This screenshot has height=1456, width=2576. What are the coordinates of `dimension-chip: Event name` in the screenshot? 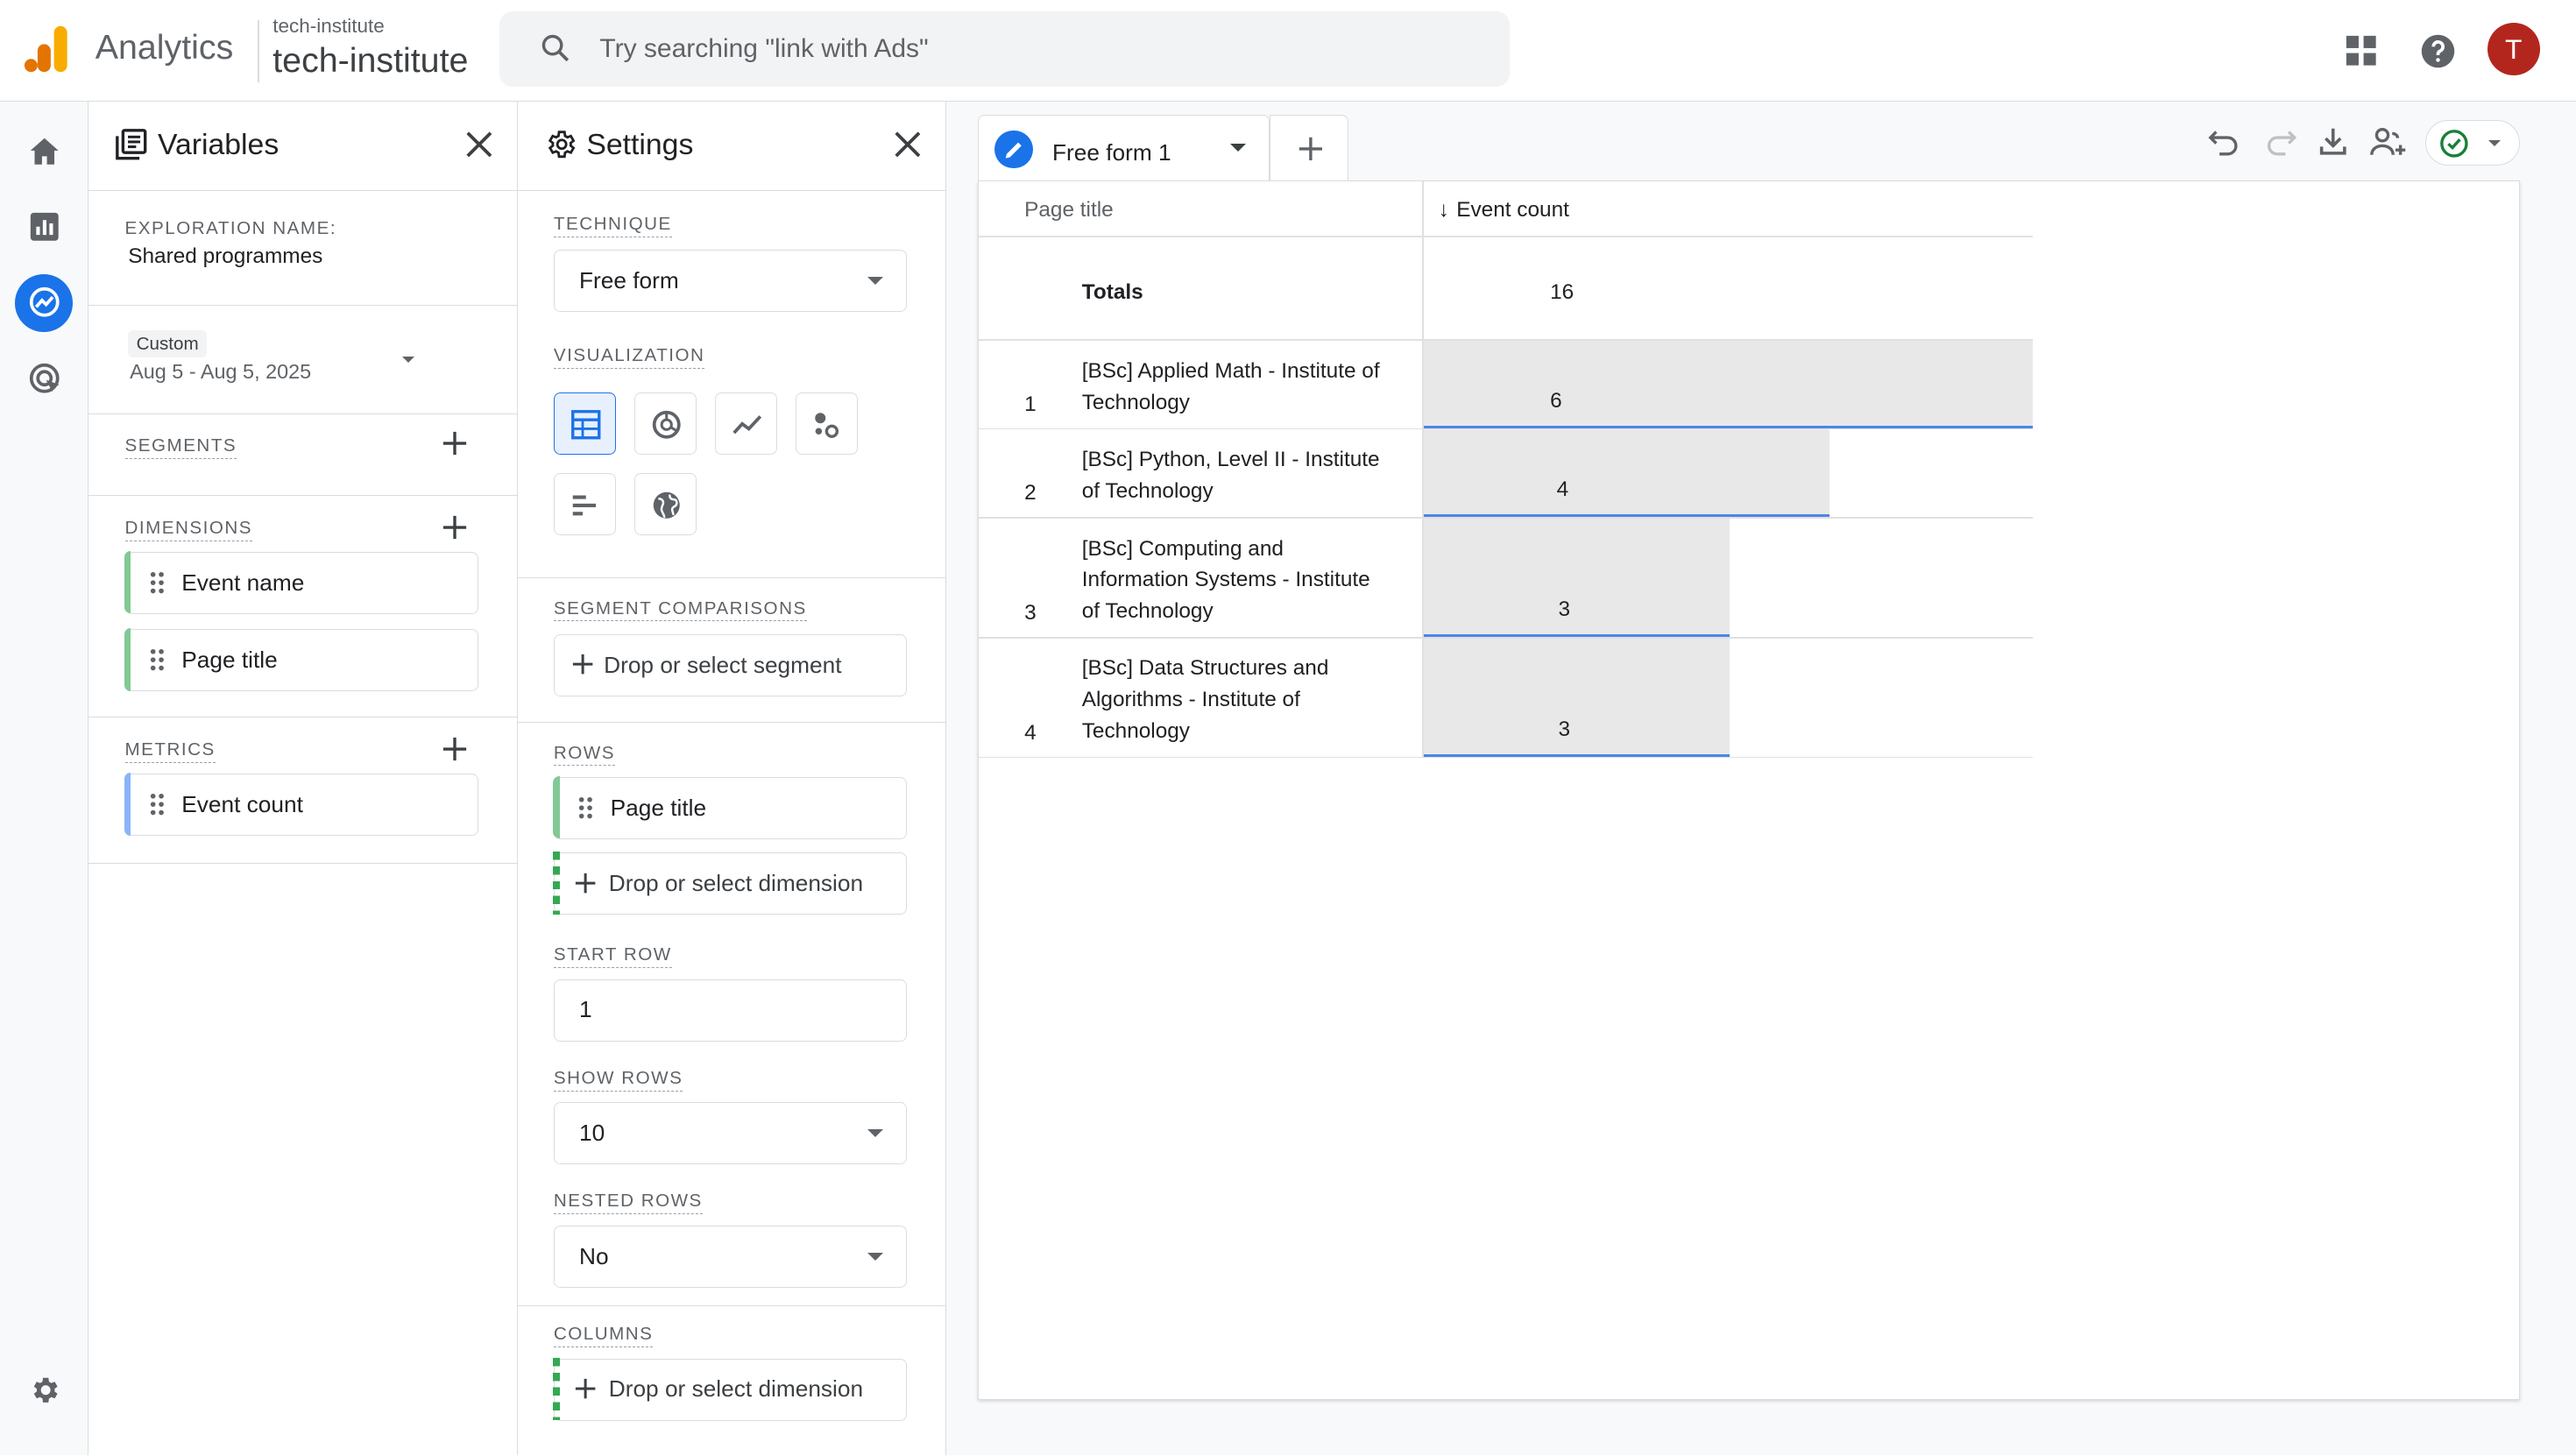 It's located at (301, 583).